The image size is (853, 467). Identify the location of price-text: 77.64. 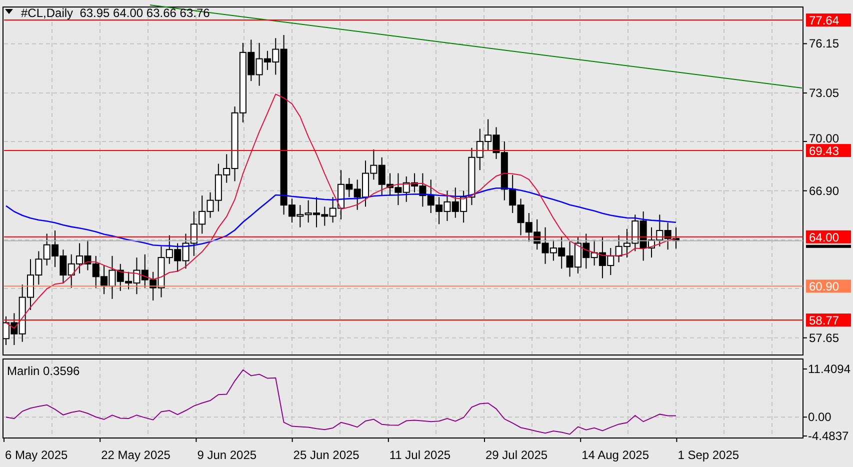
(824, 21).